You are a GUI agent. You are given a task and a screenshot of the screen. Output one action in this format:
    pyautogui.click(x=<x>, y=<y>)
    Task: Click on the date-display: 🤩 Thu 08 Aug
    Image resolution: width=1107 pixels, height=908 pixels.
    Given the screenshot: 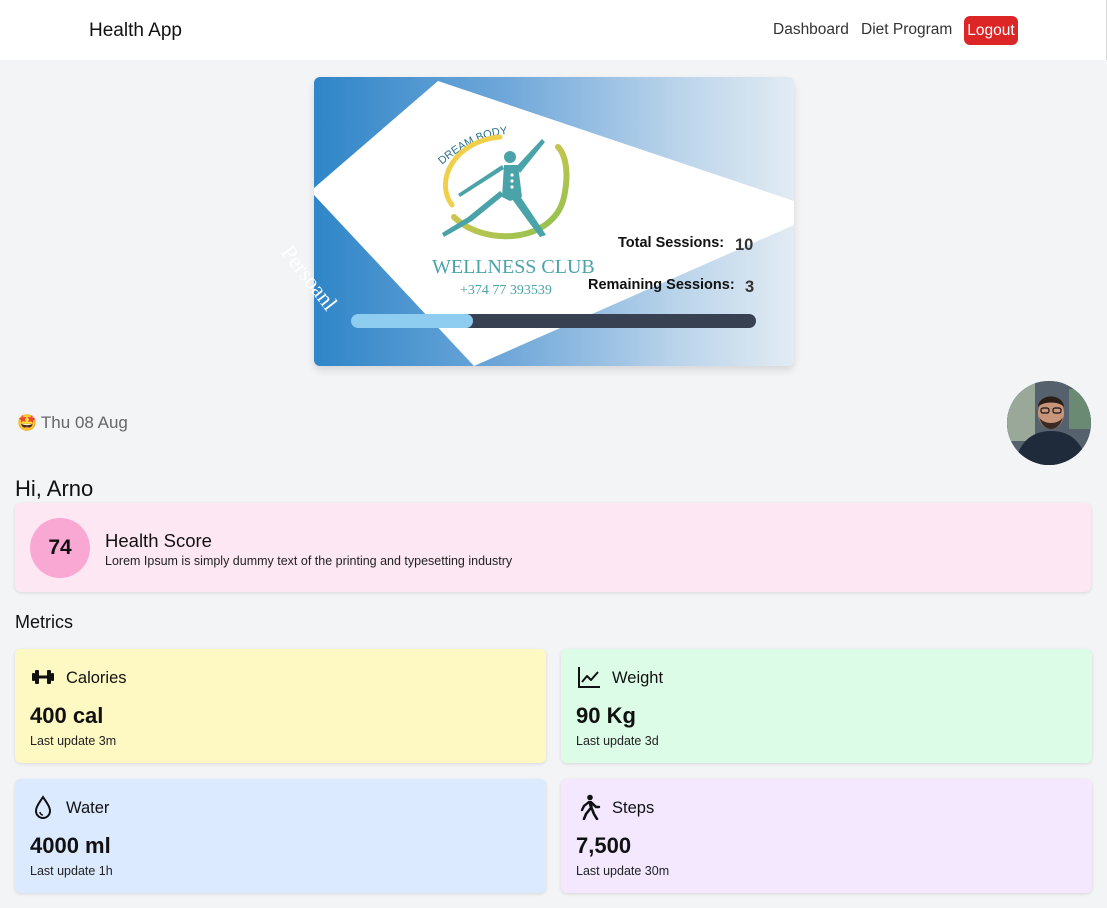 What is the action you would take?
    pyautogui.click(x=72, y=423)
    